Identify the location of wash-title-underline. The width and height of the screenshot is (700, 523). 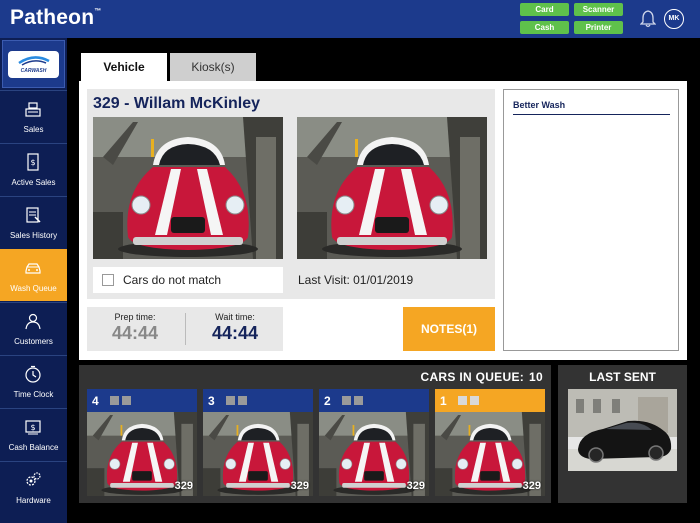
(591, 114).